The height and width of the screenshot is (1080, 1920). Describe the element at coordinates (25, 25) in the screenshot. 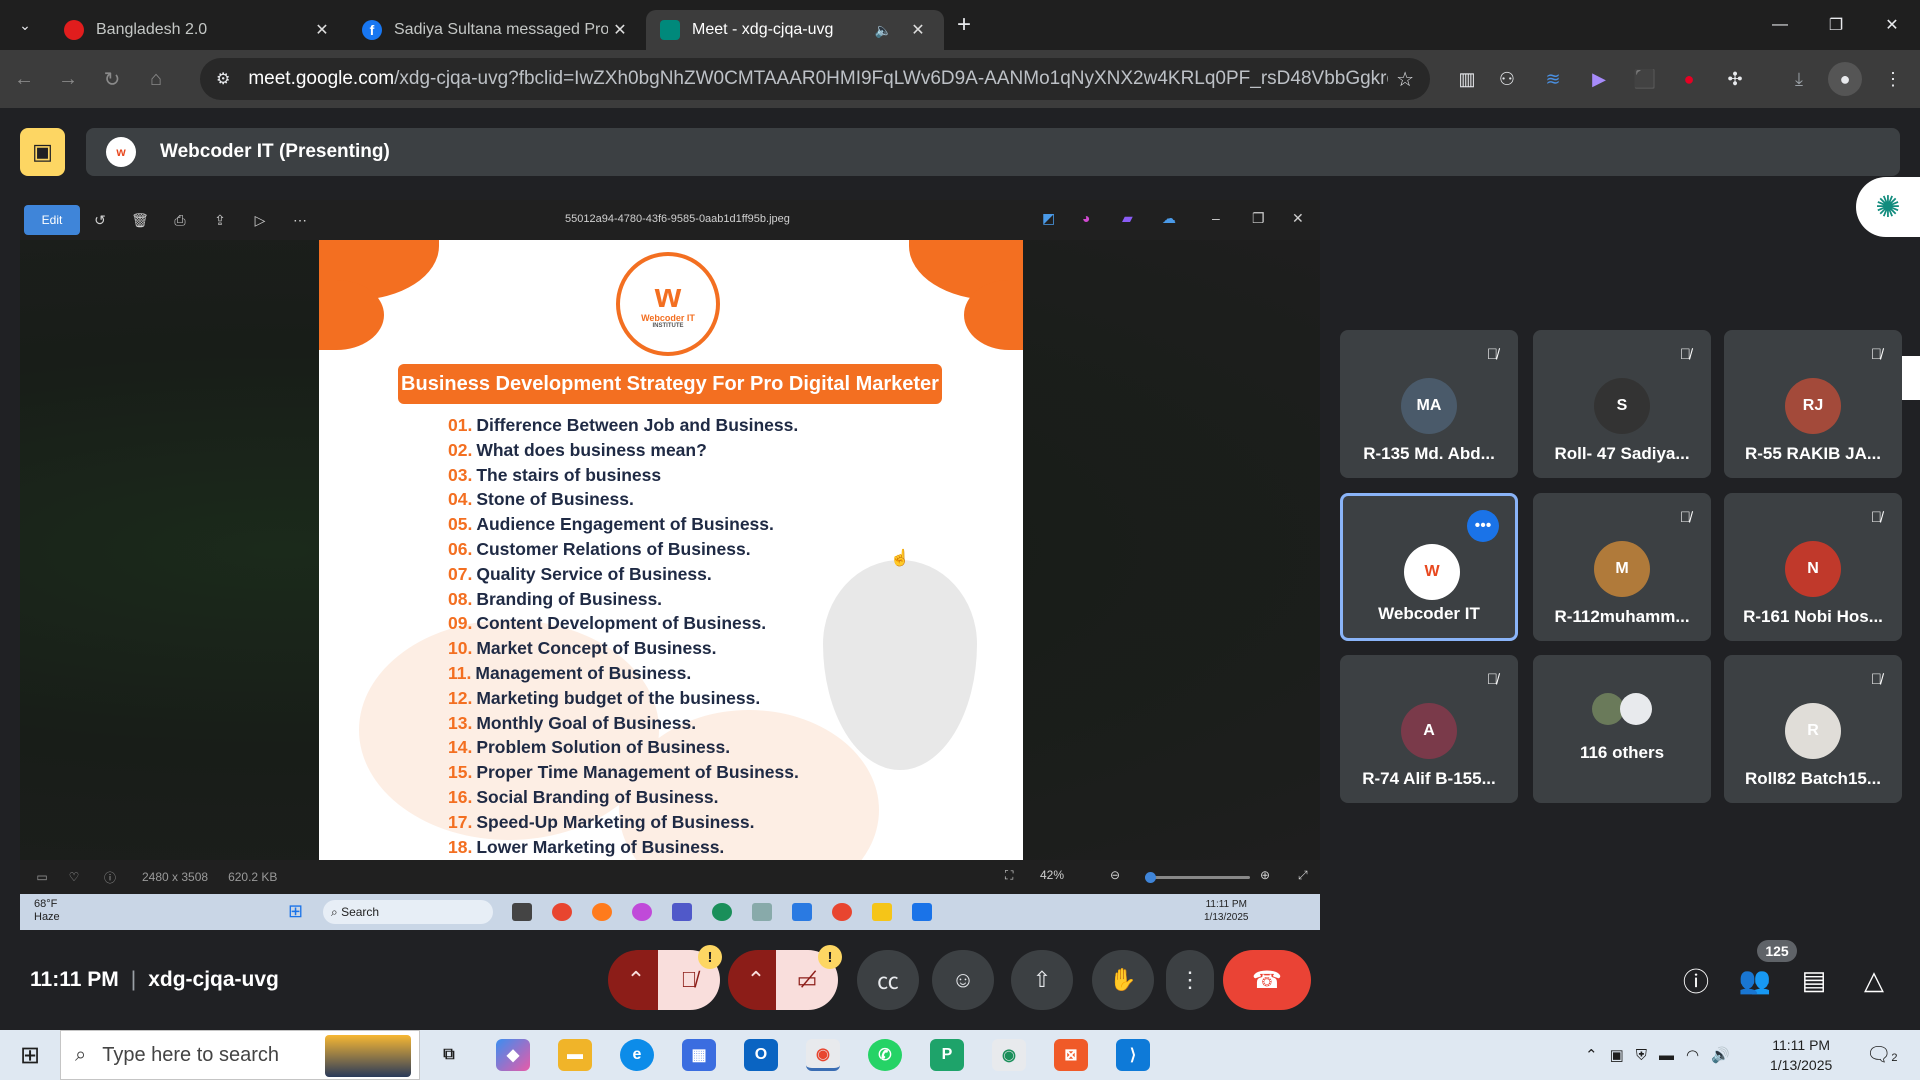

I see `tab-search-icon: ⌄` at that location.